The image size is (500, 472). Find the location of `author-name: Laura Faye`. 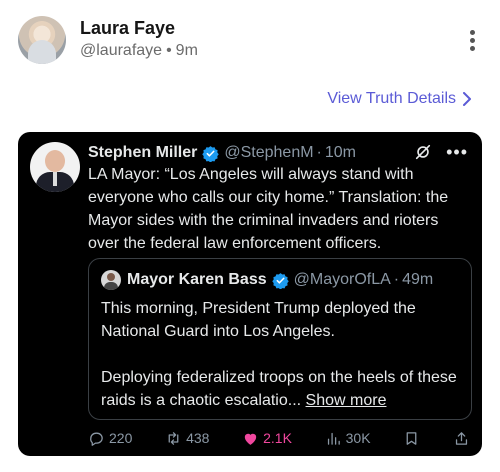

author-name: Laura Faye is located at coordinates (127, 28).